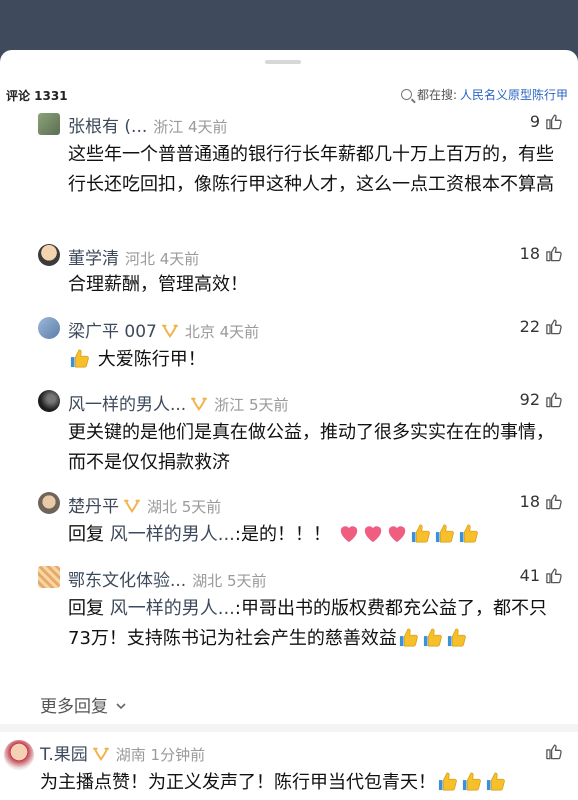 This screenshot has height=800, width=578. What do you see at coordinates (534, 121) in the screenshot?
I see `like-count: 9` at bounding box center [534, 121].